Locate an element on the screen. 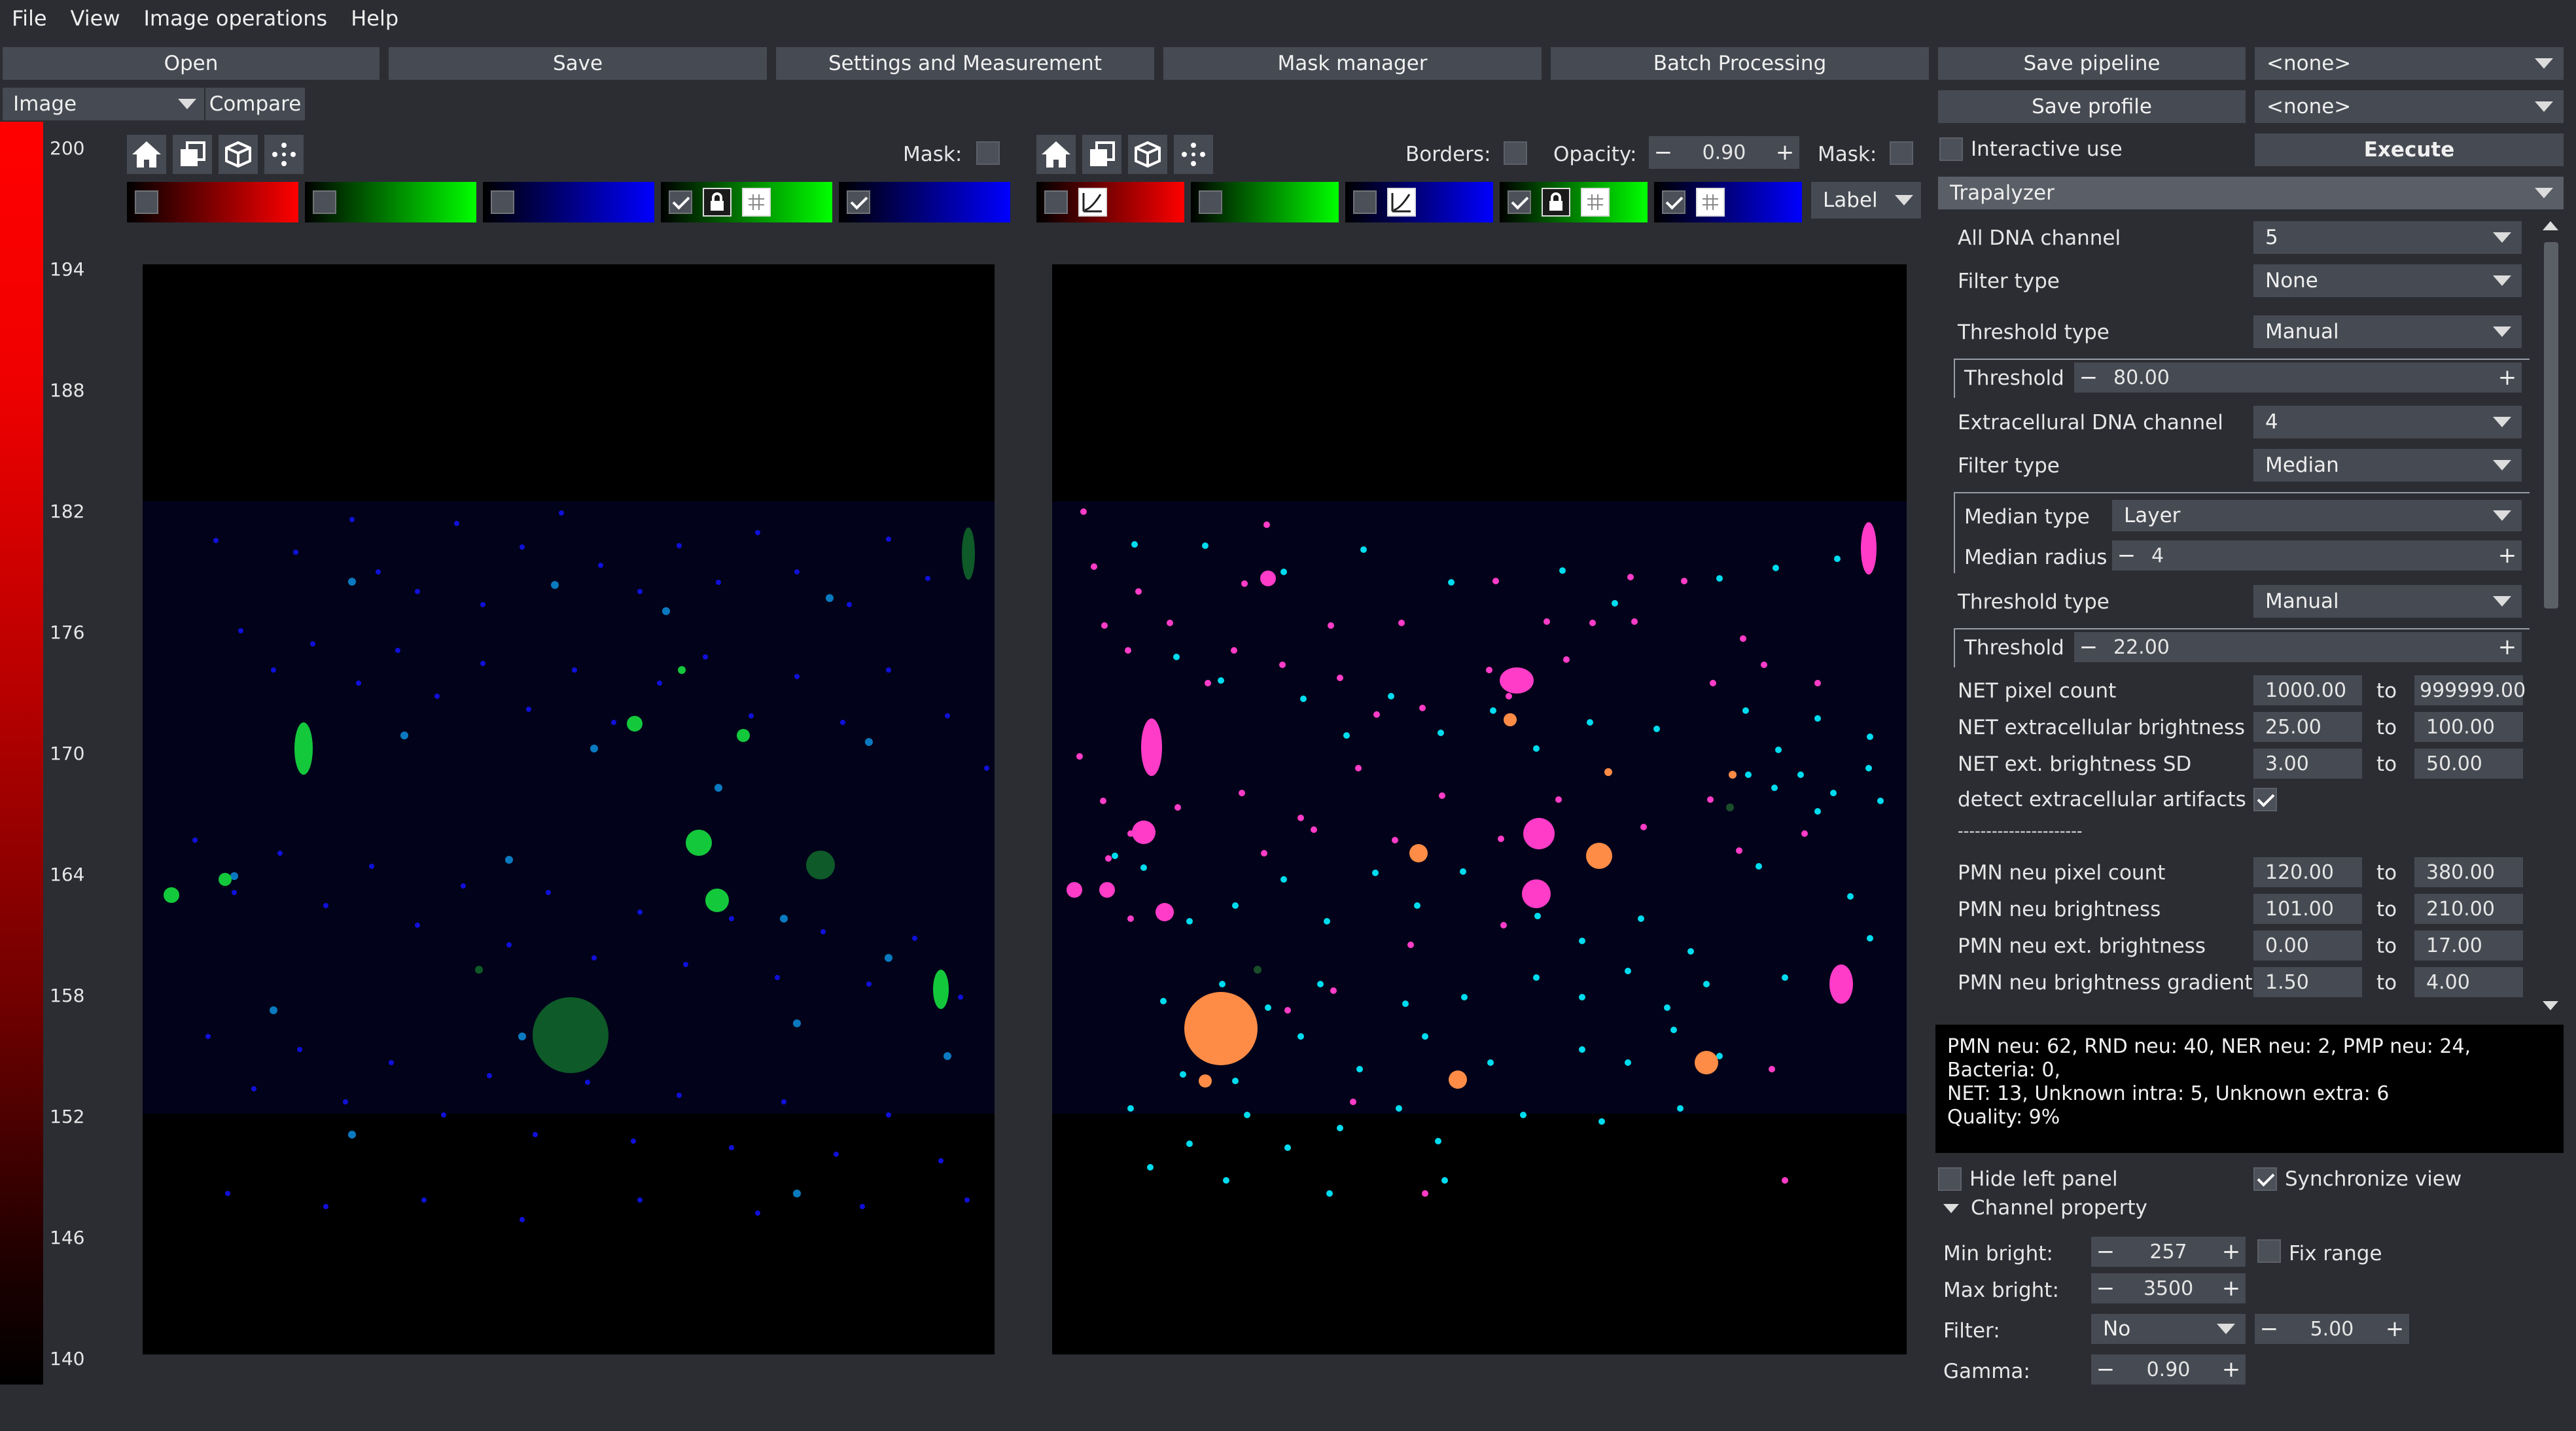 Image resolution: width=2576 pixels, height=1431 pixels. settings-measurement-button: Settings and Measurement is located at coordinates (965, 63).